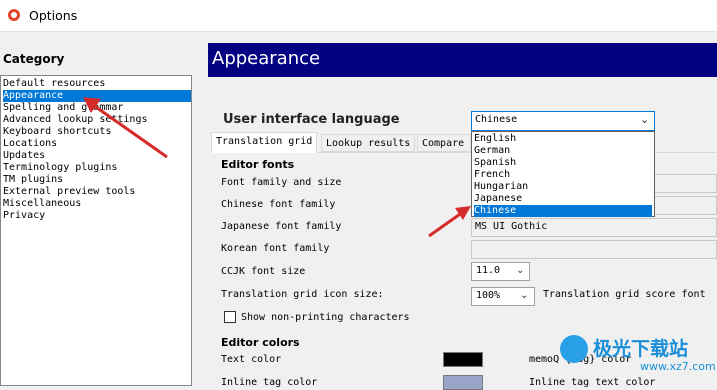  What do you see at coordinates (368, 143) in the screenshot?
I see `tab-lookup-results: Lookup results` at bounding box center [368, 143].